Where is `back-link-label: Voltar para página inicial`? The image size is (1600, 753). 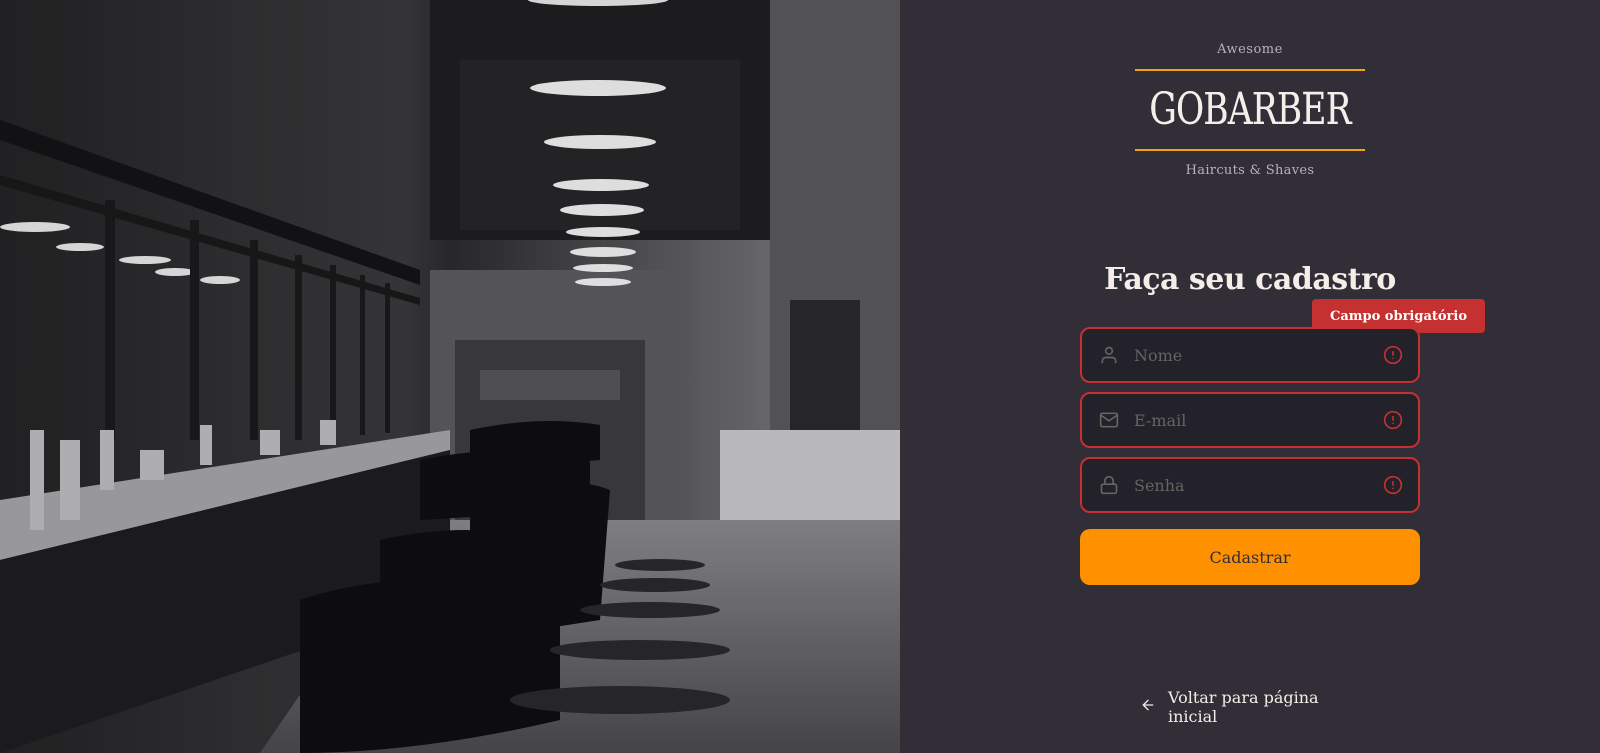
back-link-label: Voltar para página inicial is located at coordinates (1243, 707).